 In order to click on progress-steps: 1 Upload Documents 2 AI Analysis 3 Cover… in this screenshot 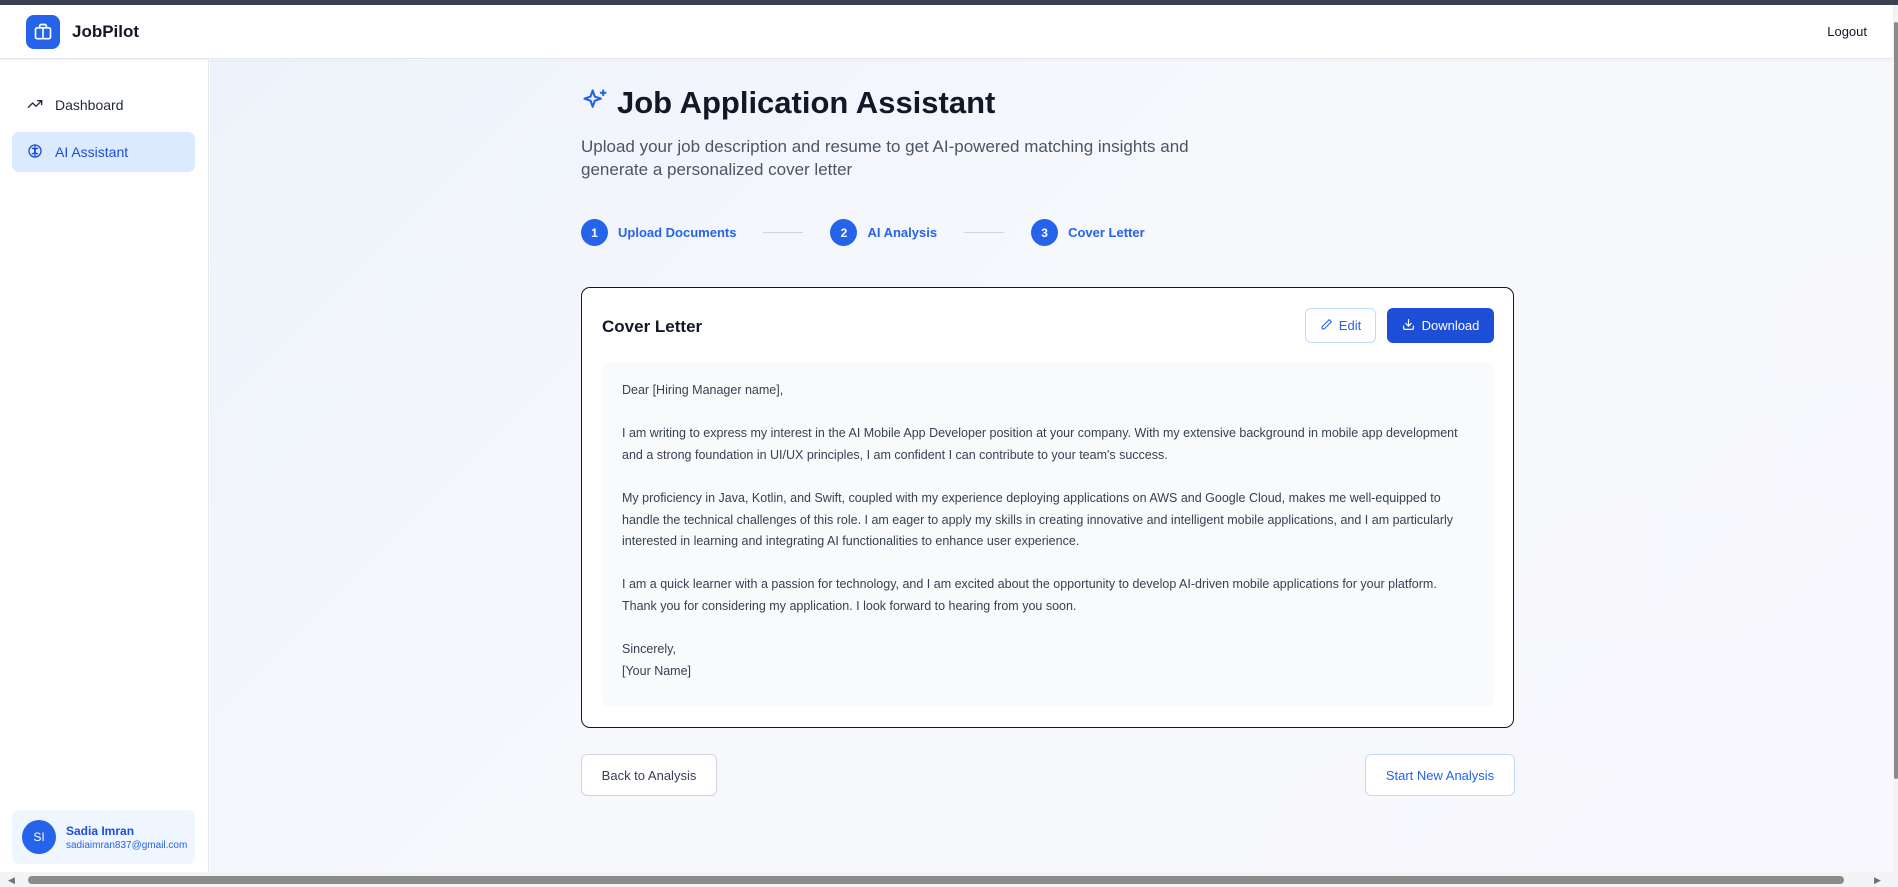, I will do `click(863, 232)`.